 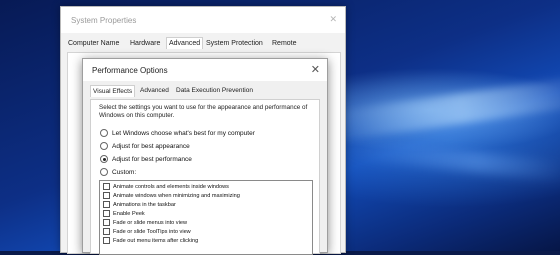 I want to click on tab-visual-effects: Visual Effects, so click(x=113, y=91).